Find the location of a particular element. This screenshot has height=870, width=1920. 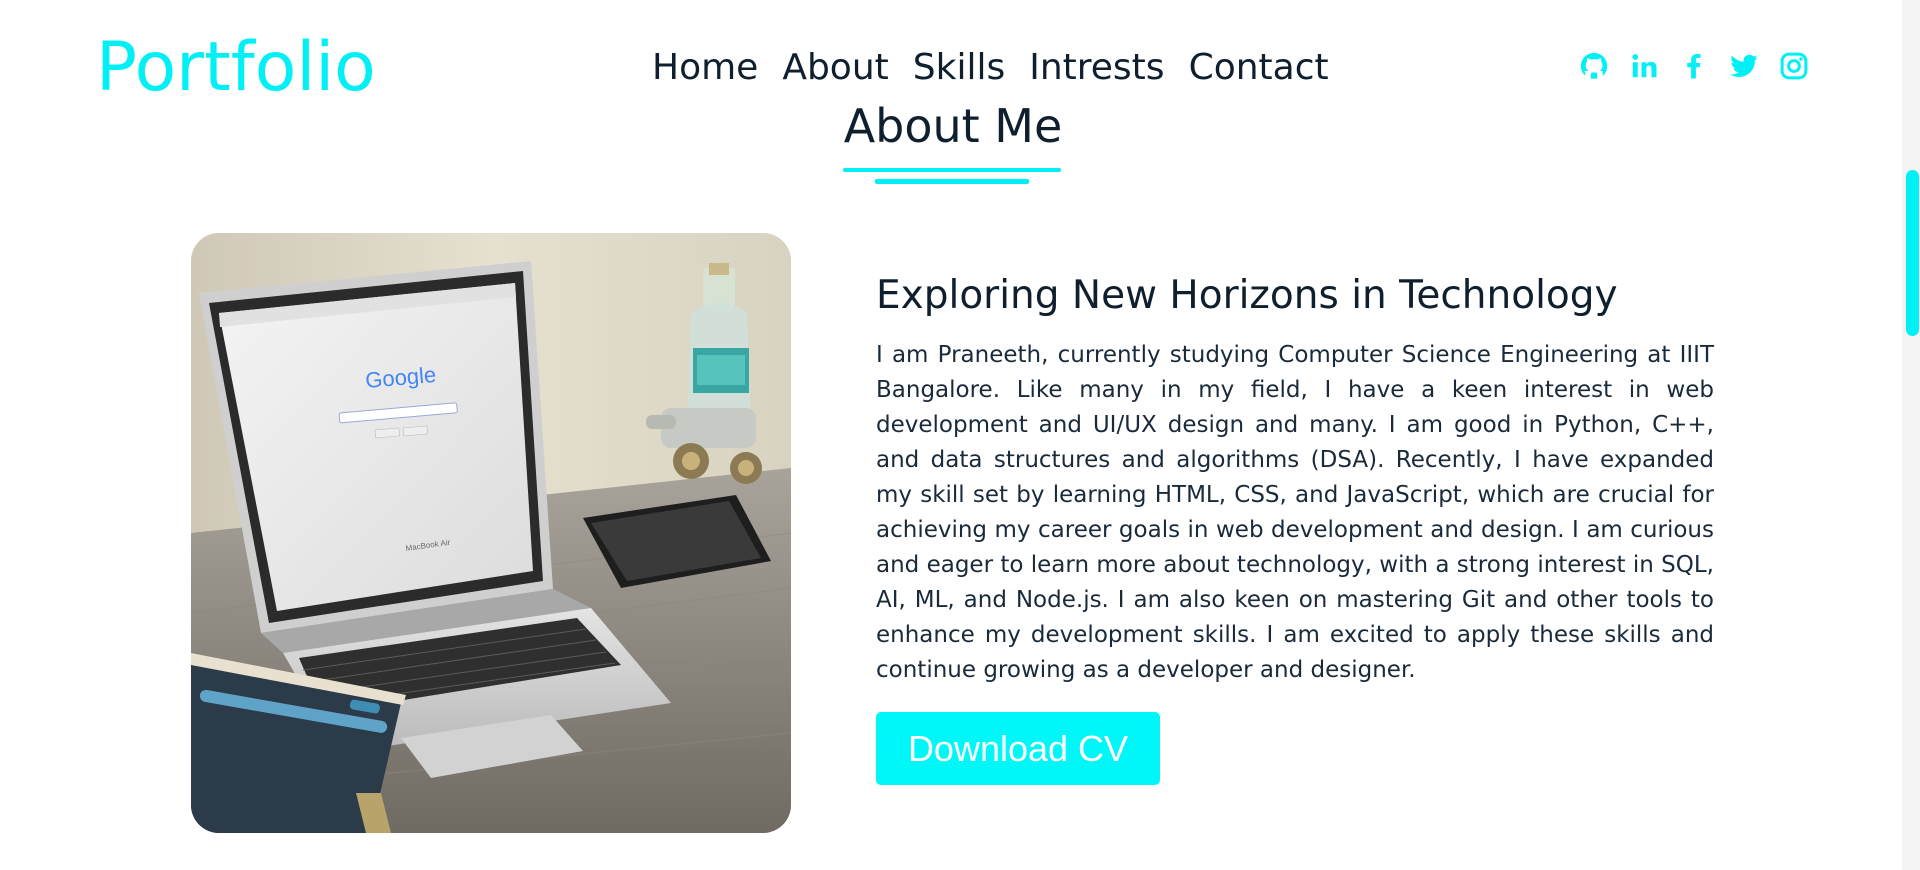

linkedin-icon is located at coordinates (1644, 66).